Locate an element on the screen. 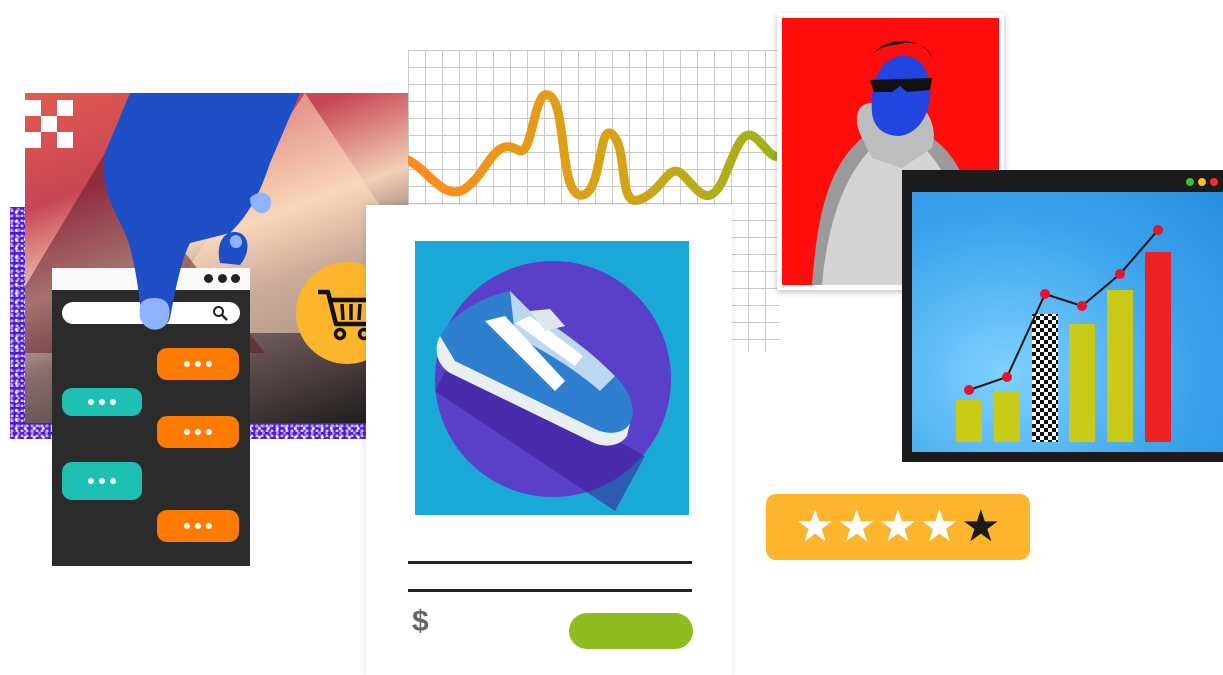 The height and width of the screenshot is (675, 1223). window-close-icon is located at coordinates (1214, 182).